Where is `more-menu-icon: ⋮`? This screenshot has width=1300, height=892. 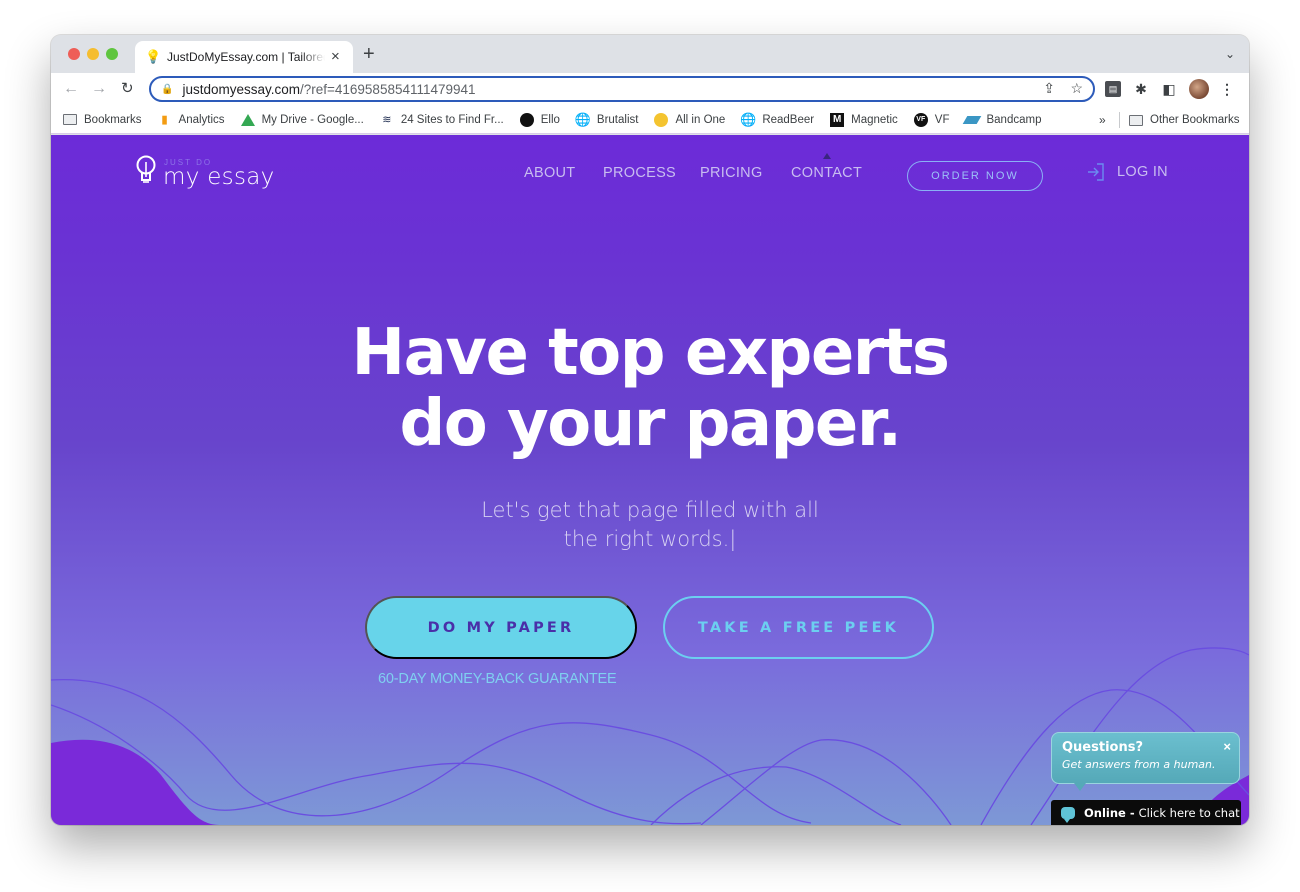 more-menu-icon: ⋮ is located at coordinates (1227, 89).